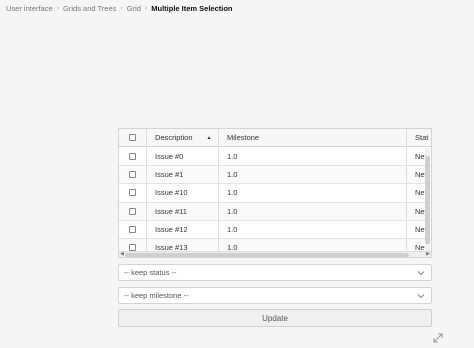  Describe the element at coordinates (183, 211) in the screenshot. I see `description-cell: Issue #11` at that location.